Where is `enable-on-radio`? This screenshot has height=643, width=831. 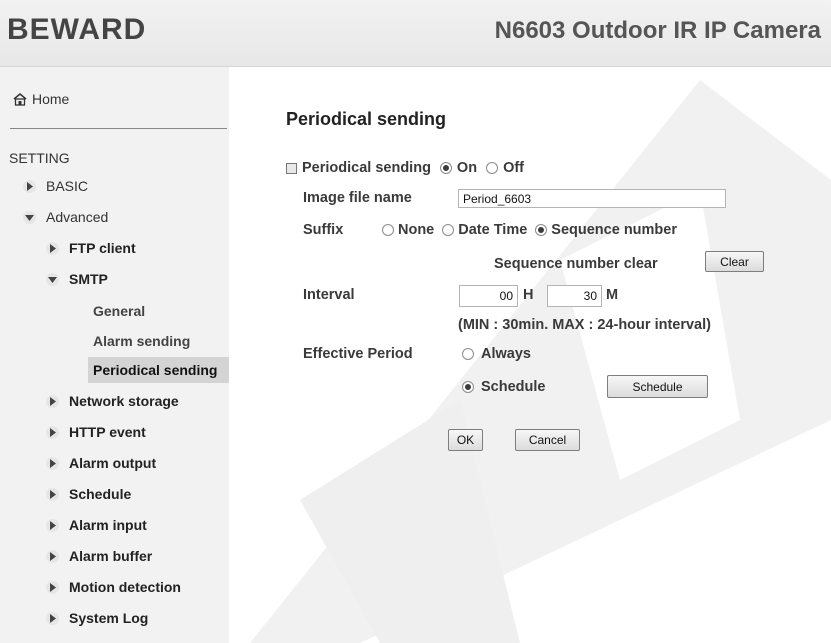
enable-on-radio is located at coordinates (445, 168).